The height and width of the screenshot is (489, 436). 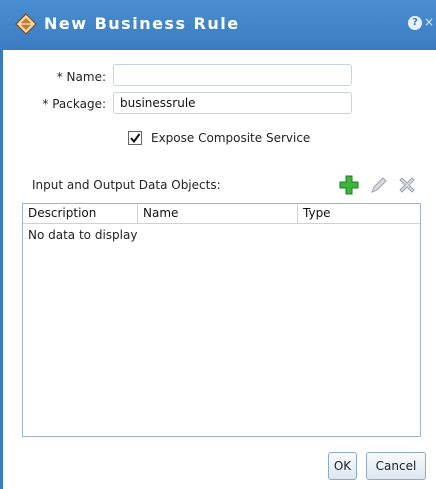 I want to click on checkmark-icon, so click(x=135, y=138).